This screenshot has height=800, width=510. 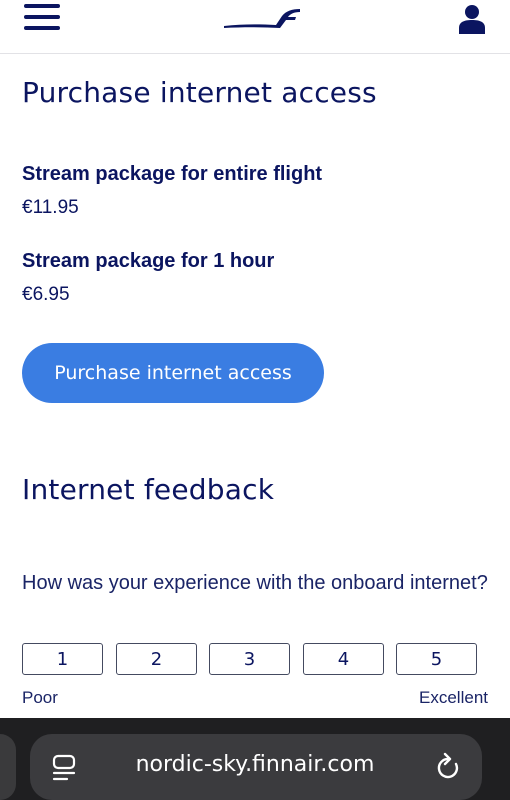 I want to click on url-text: nordic-sky.finnair.com, so click(x=255, y=764).